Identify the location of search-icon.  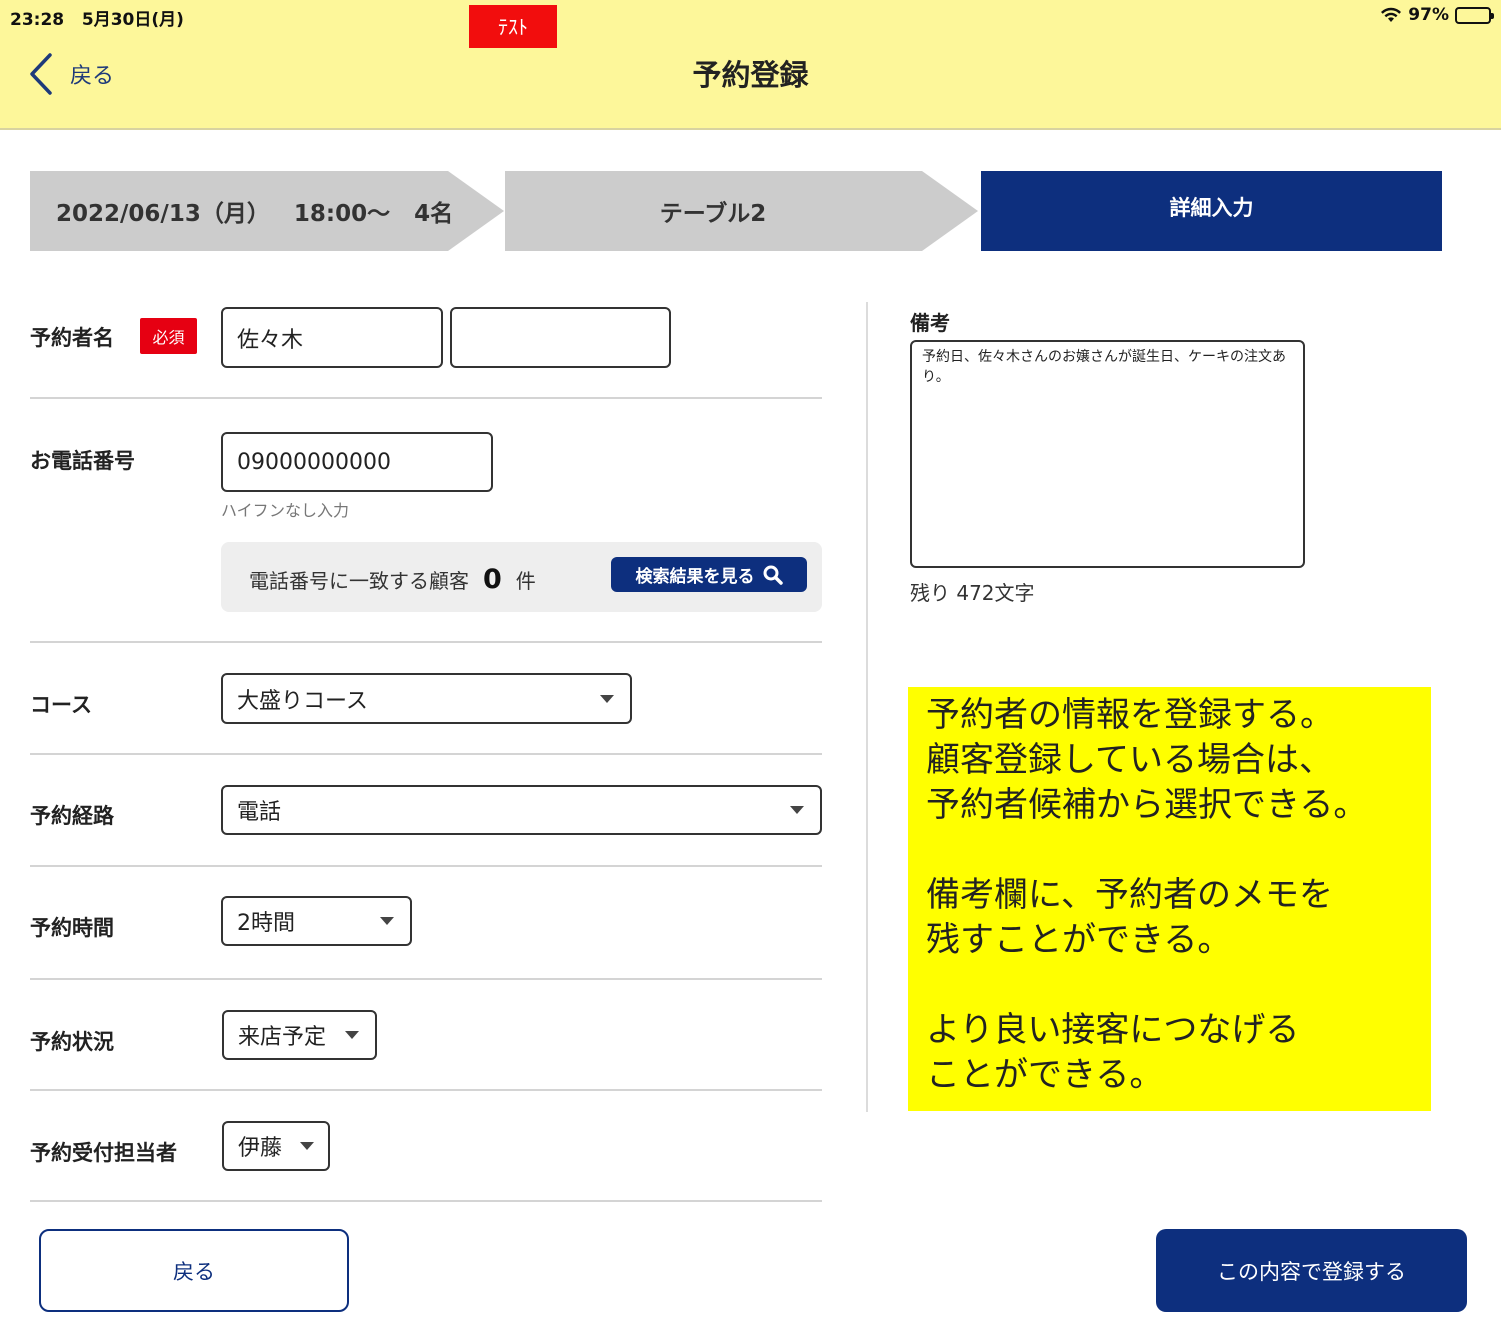
(773, 575).